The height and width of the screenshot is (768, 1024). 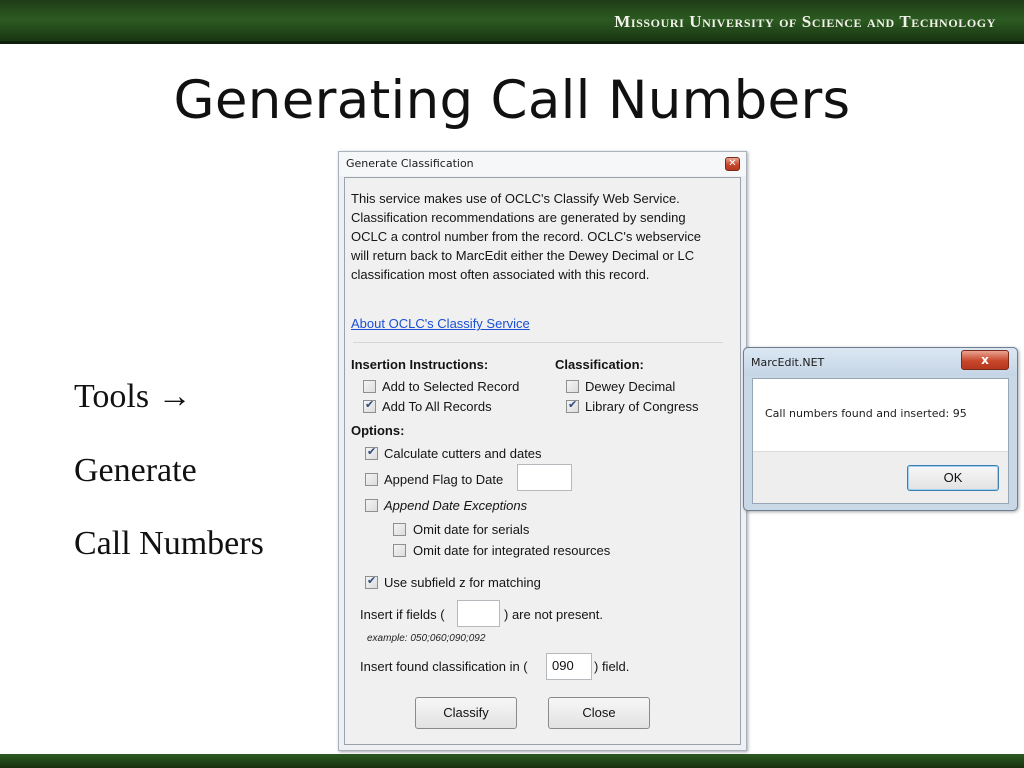 What do you see at coordinates (788, 362) in the screenshot?
I see `message-title: MarcEdit.NET` at bounding box center [788, 362].